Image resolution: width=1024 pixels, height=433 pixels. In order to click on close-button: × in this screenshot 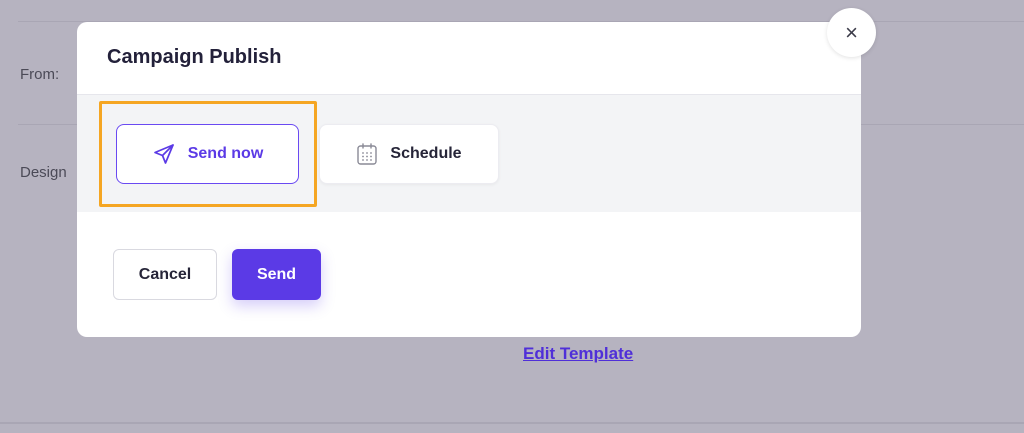, I will do `click(851, 32)`.